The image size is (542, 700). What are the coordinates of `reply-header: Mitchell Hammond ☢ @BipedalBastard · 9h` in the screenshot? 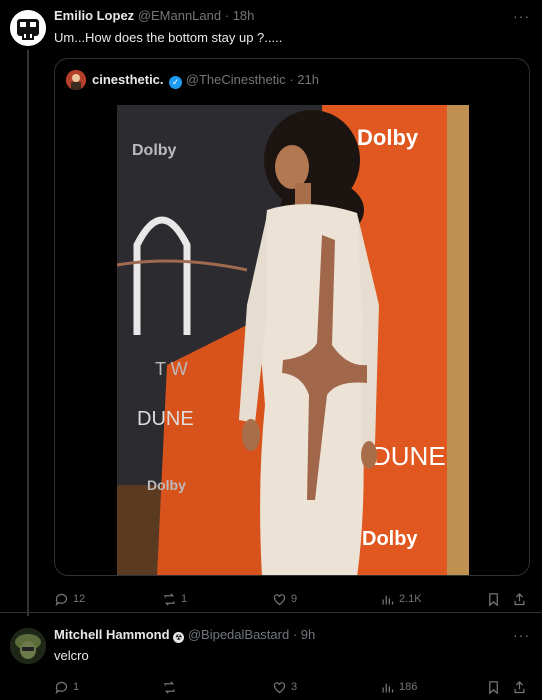 It's located at (184, 635).